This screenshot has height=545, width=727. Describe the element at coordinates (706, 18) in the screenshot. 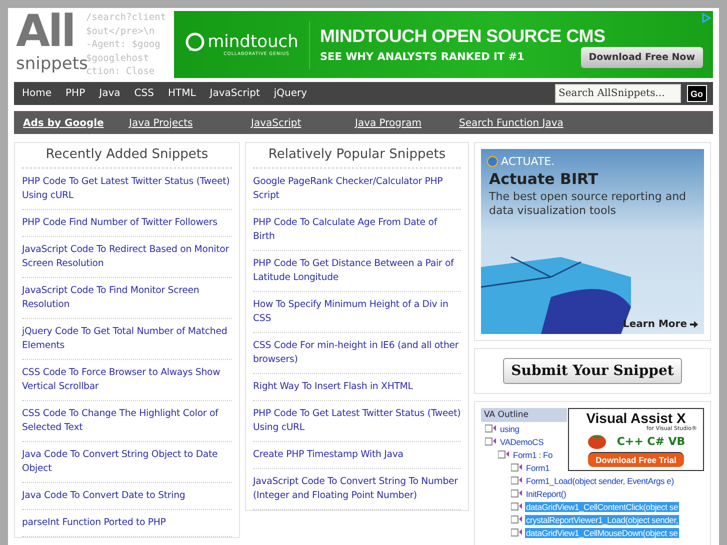

I see `ad-choices-icon` at that location.